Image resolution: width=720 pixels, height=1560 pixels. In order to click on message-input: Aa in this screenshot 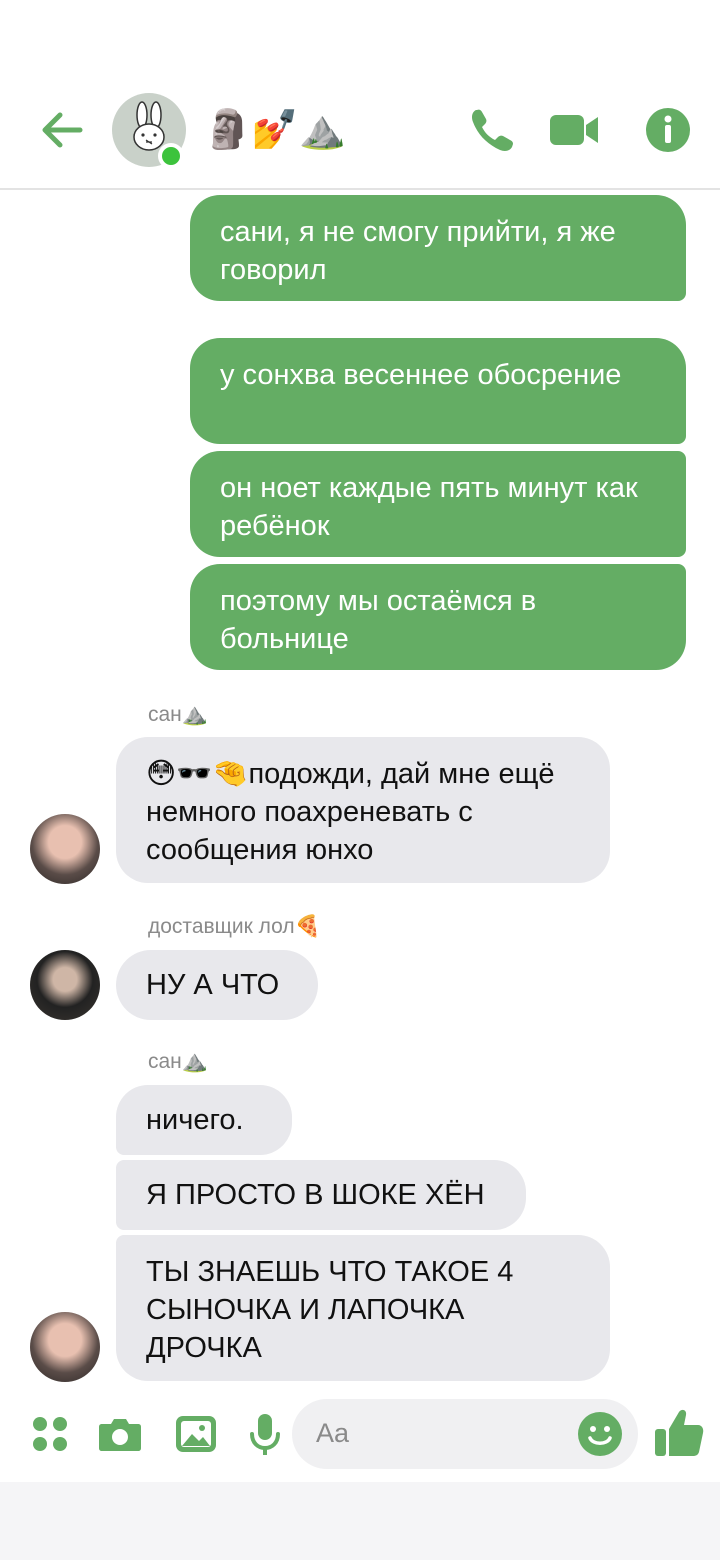, I will do `click(465, 1434)`.